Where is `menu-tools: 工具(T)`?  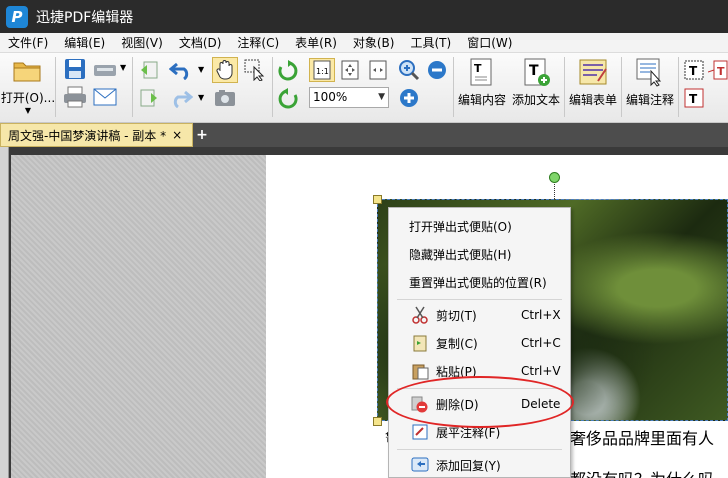 menu-tools: 工具(T) is located at coordinates (430, 43).